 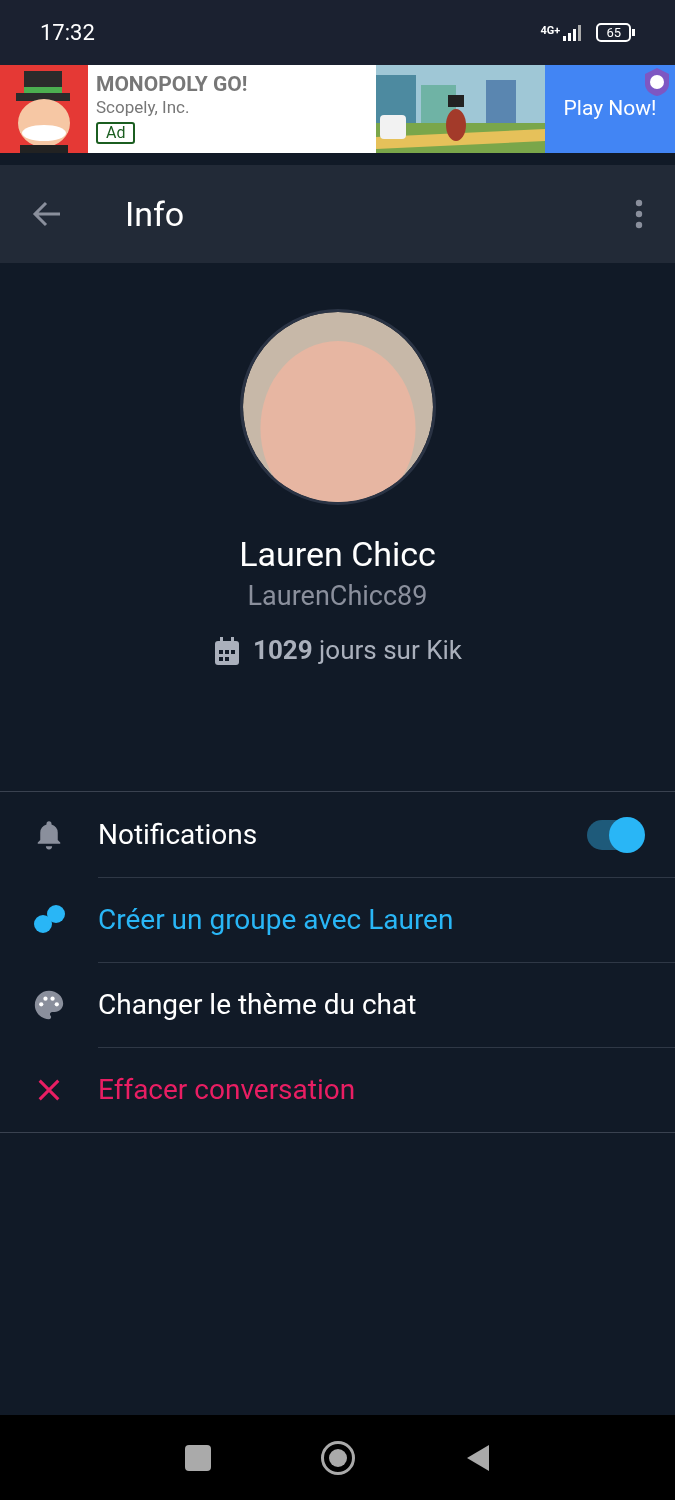 I want to click on settings-row: Effacer conversation, so click(x=337, y=1089).